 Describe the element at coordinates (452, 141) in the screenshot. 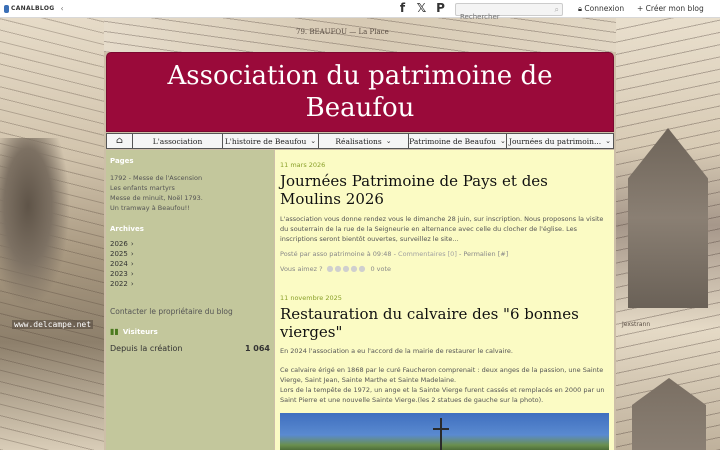

I see `nav-label: Patrimoine de Beaufou` at that location.